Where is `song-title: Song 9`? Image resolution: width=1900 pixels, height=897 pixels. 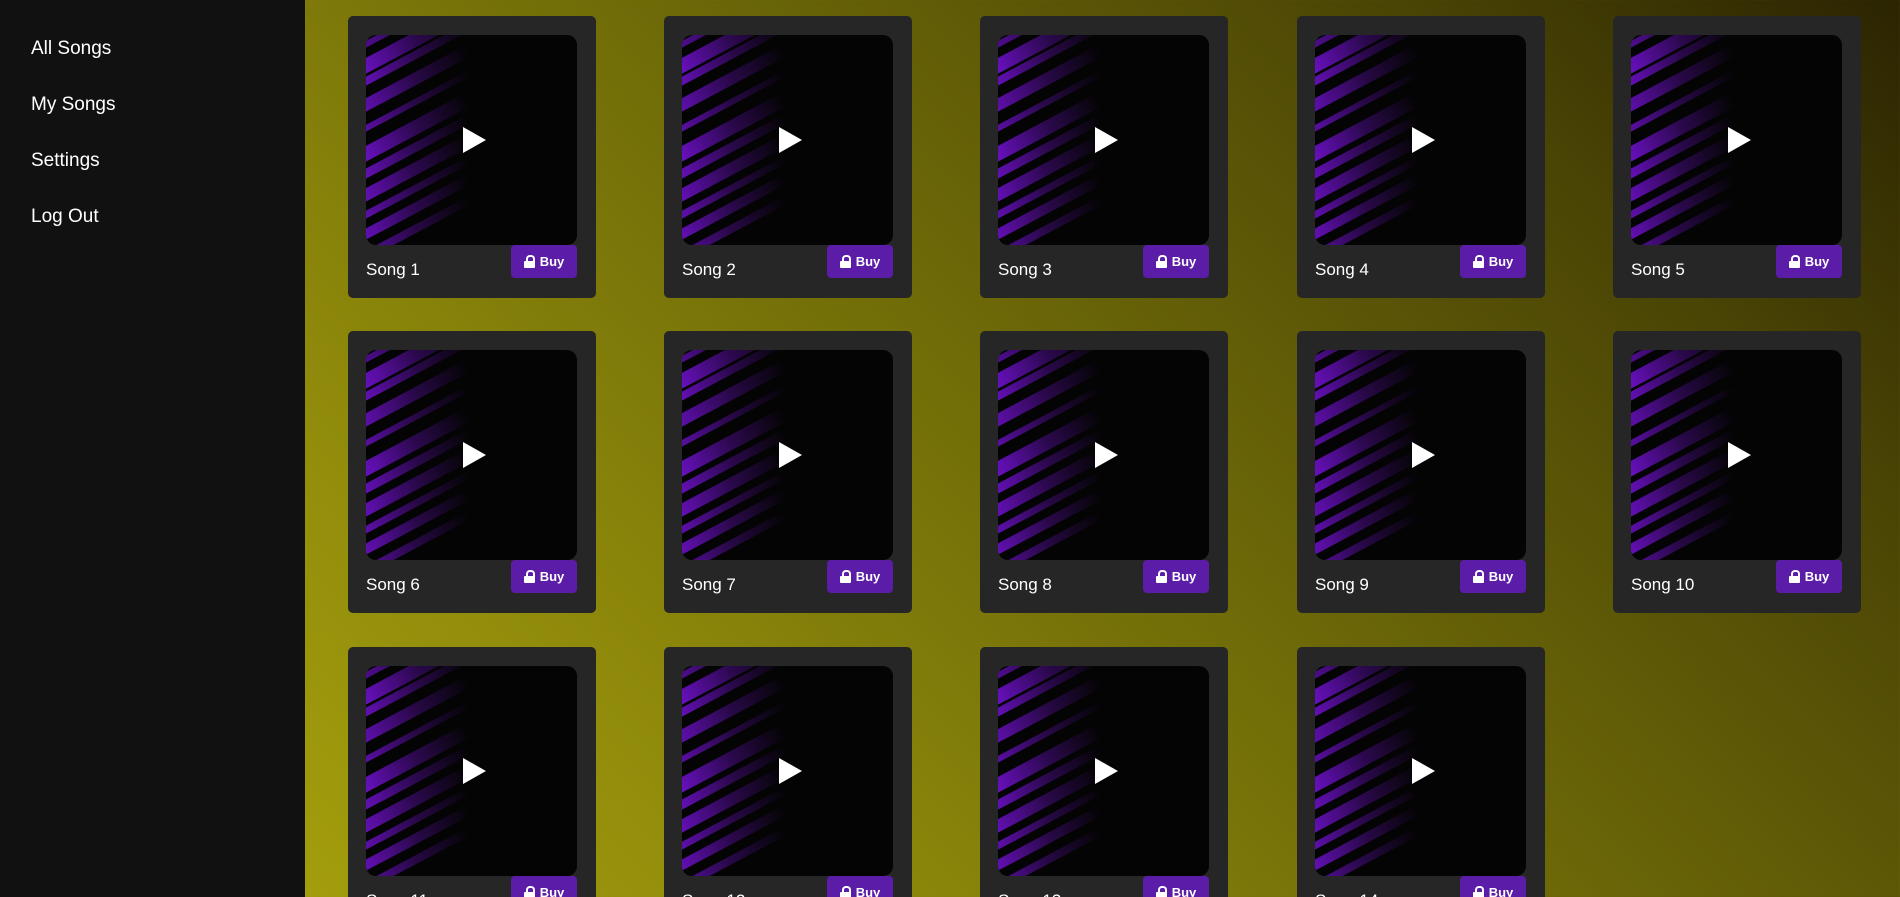
song-title: Song 9 is located at coordinates (1342, 584).